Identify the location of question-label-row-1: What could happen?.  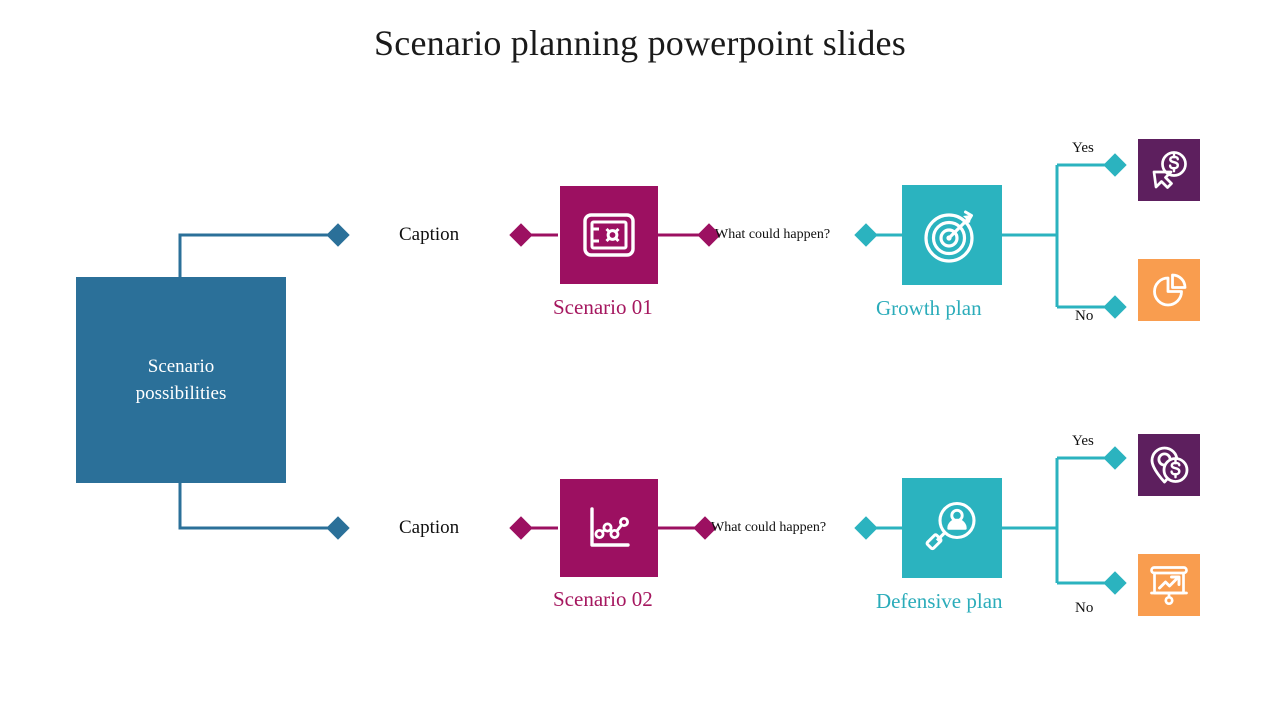
(773, 234).